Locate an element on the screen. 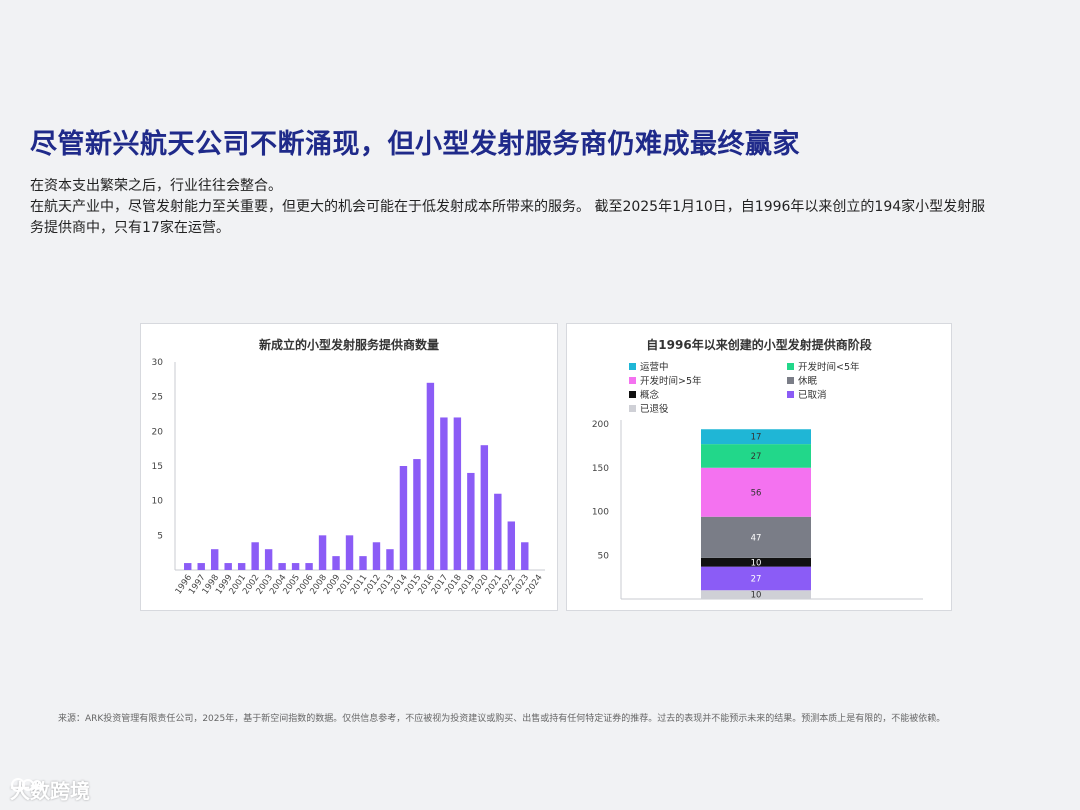 The height and width of the screenshot is (810, 1080). y-tick-label: 25 is located at coordinates (157, 398).